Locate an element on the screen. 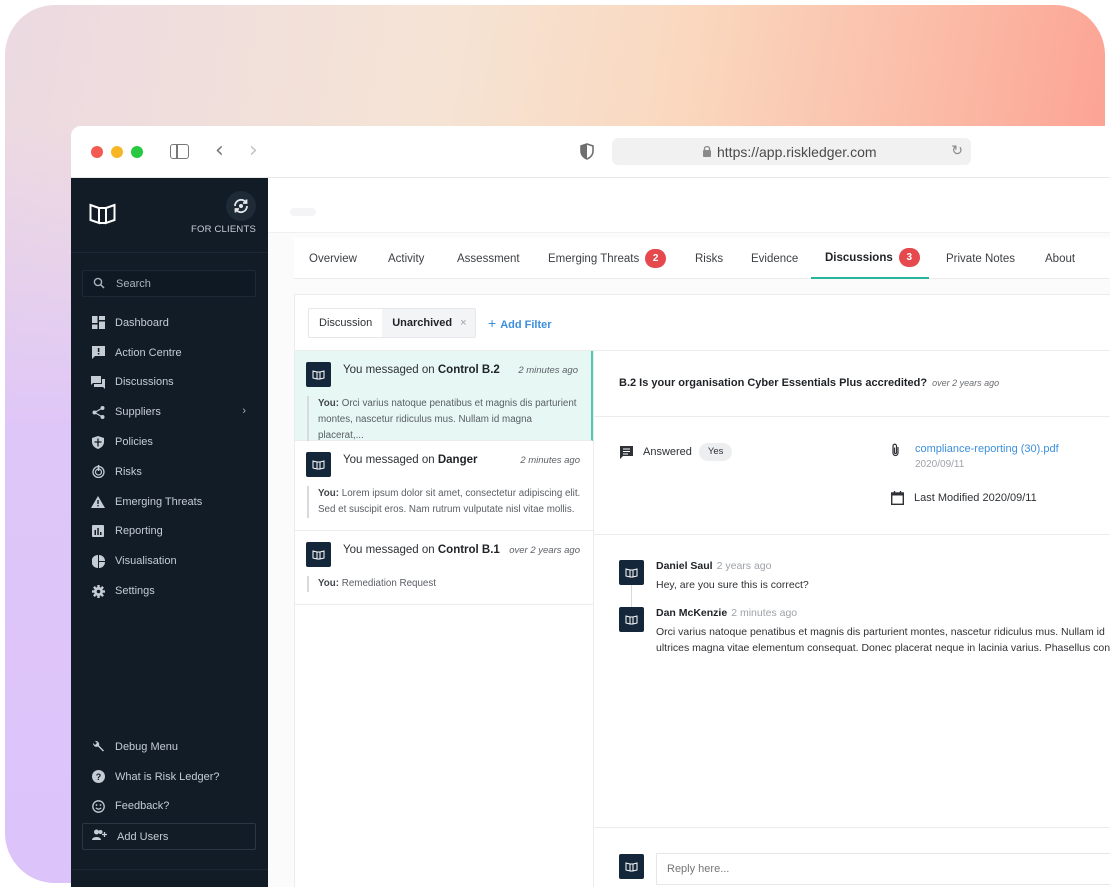 Image resolution: width=1110 pixels, height=887 pixels. add-filter-label: Add Filter is located at coordinates (526, 325).